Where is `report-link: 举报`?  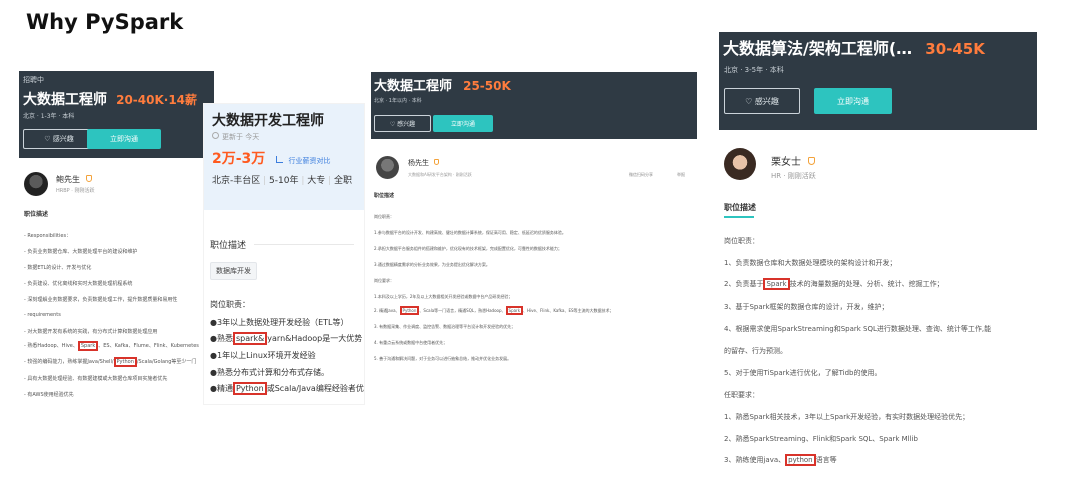
report-link: 举报 is located at coordinates (681, 175).